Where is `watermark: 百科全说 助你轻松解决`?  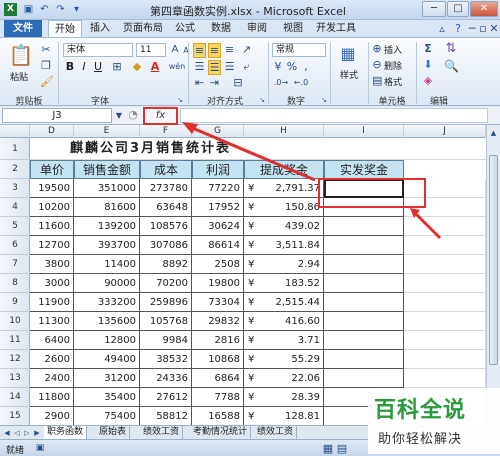
watermark: 百科全说 助你轻松解决 is located at coordinates (434, 421).